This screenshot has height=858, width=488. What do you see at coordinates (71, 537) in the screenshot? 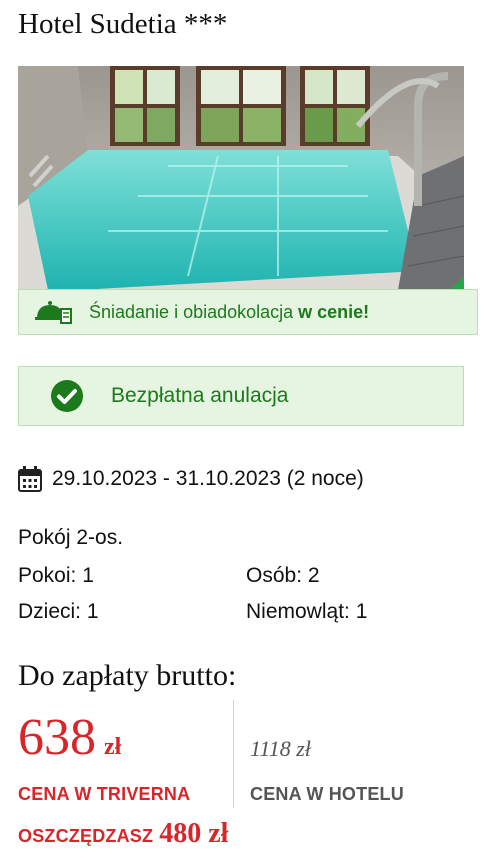
I see `room-type: Pokój 2-os.` at bounding box center [71, 537].